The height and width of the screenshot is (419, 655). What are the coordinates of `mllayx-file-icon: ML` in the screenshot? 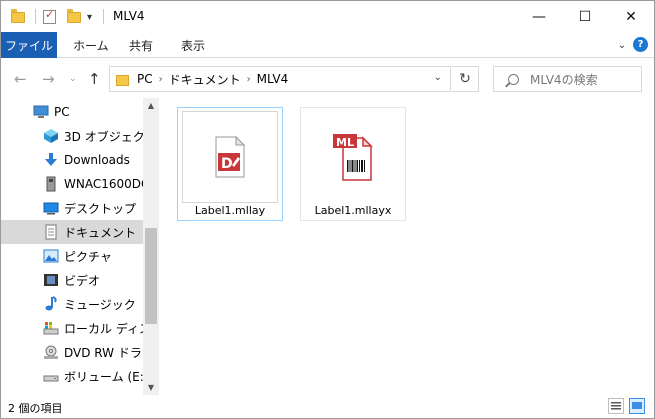 It's located at (353, 157).